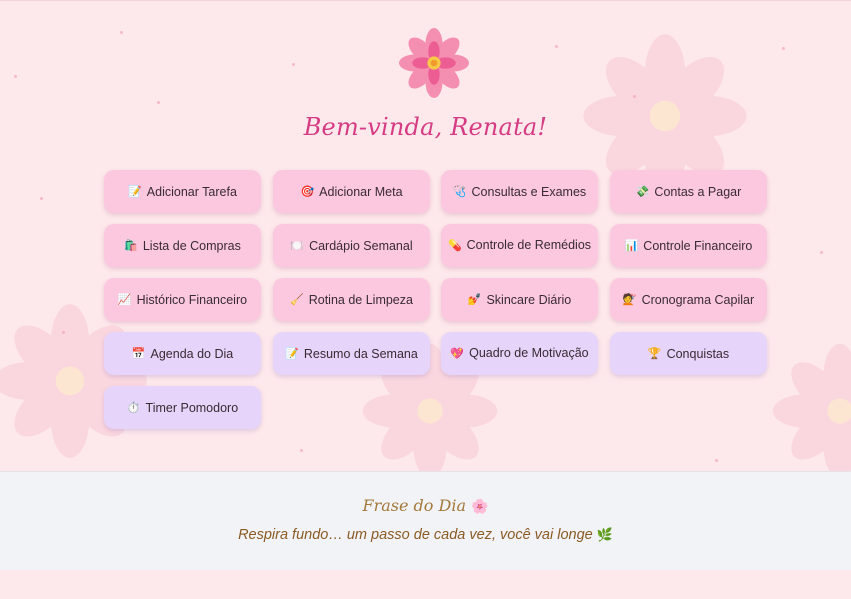 This screenshot has width=851, height=599. I want to click on add-task-button: 📝 Adicionar Tarefa, so click(182, 191).